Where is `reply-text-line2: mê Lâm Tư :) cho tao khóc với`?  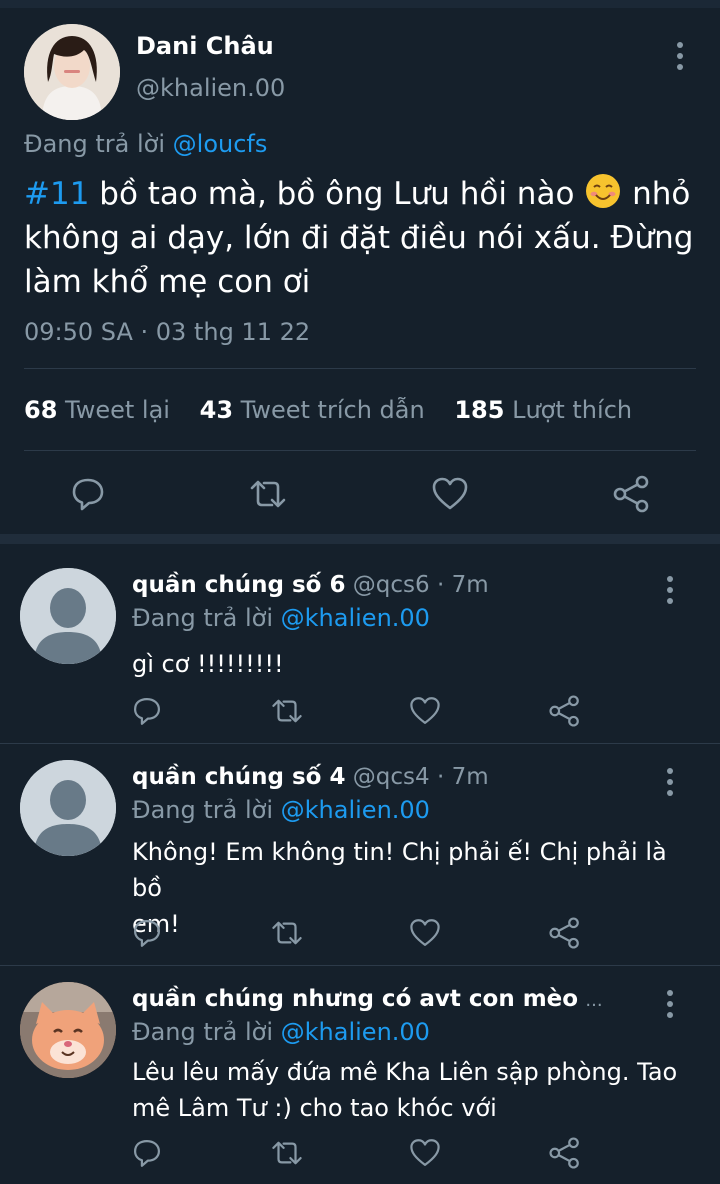
reply-text-line2: mê Lâm Tư :) cho tao khóc với is located at coordinates (314, 1108).